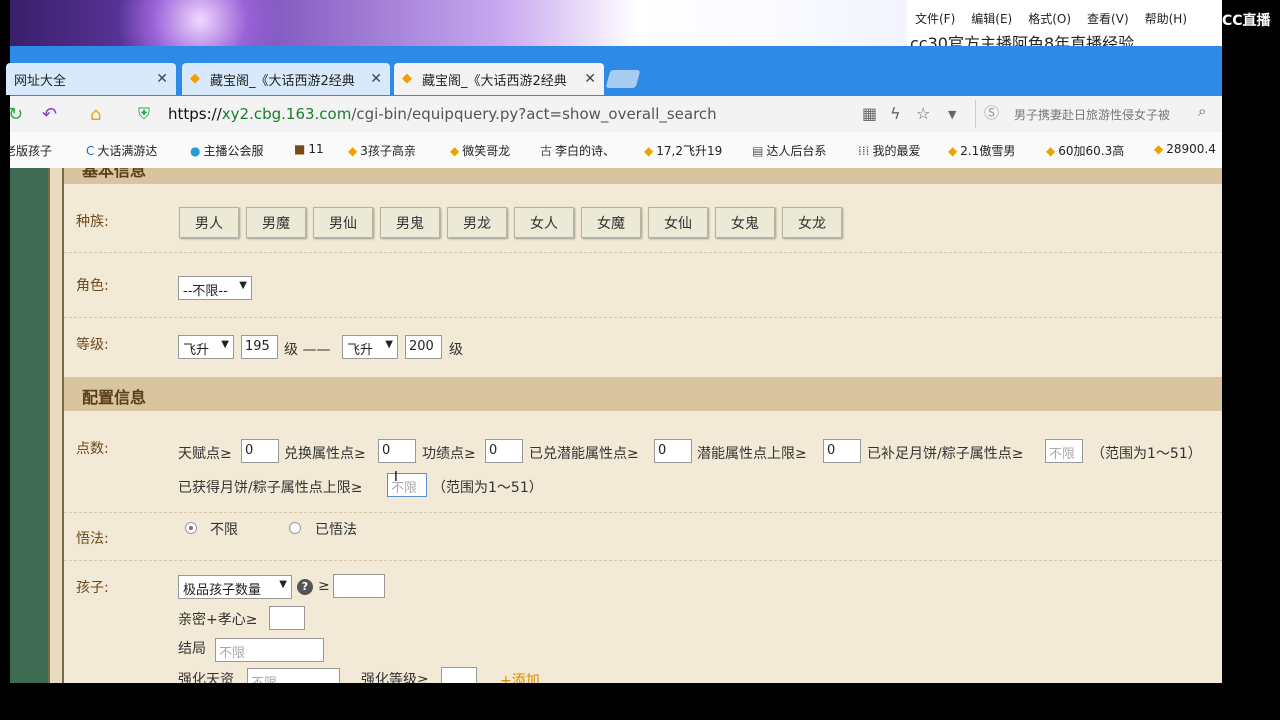 The height and width of the screenshot is (720, 1280). What do you see at coordinates (611, 222) in the screenshot?
I see `race-button: 女魔` at bounding box center [611, 222].